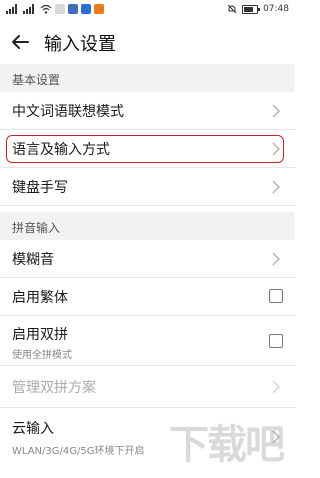 This screenshot has width=320, height=478. Describe the element at coordinates (46, 9) in the screenshot. I see `wifi-icon` at that location.